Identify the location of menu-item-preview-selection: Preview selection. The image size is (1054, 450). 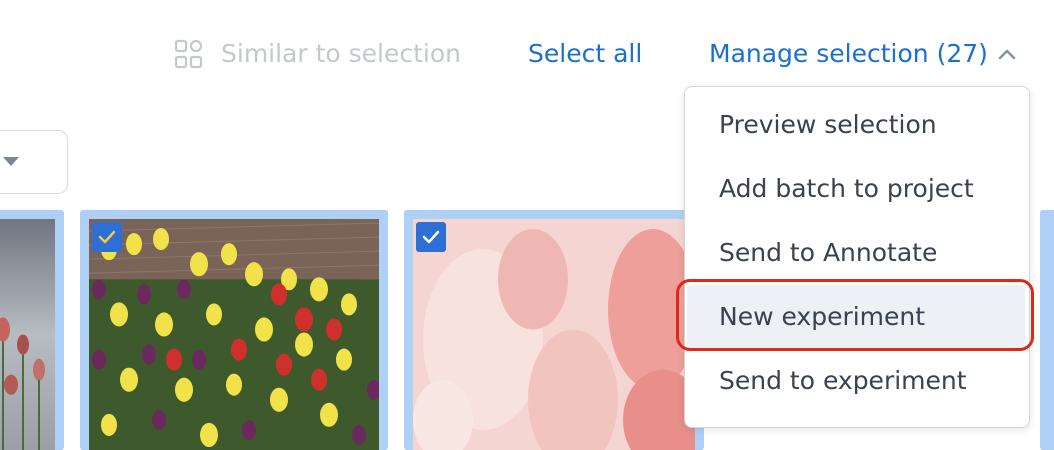
(828, 125).